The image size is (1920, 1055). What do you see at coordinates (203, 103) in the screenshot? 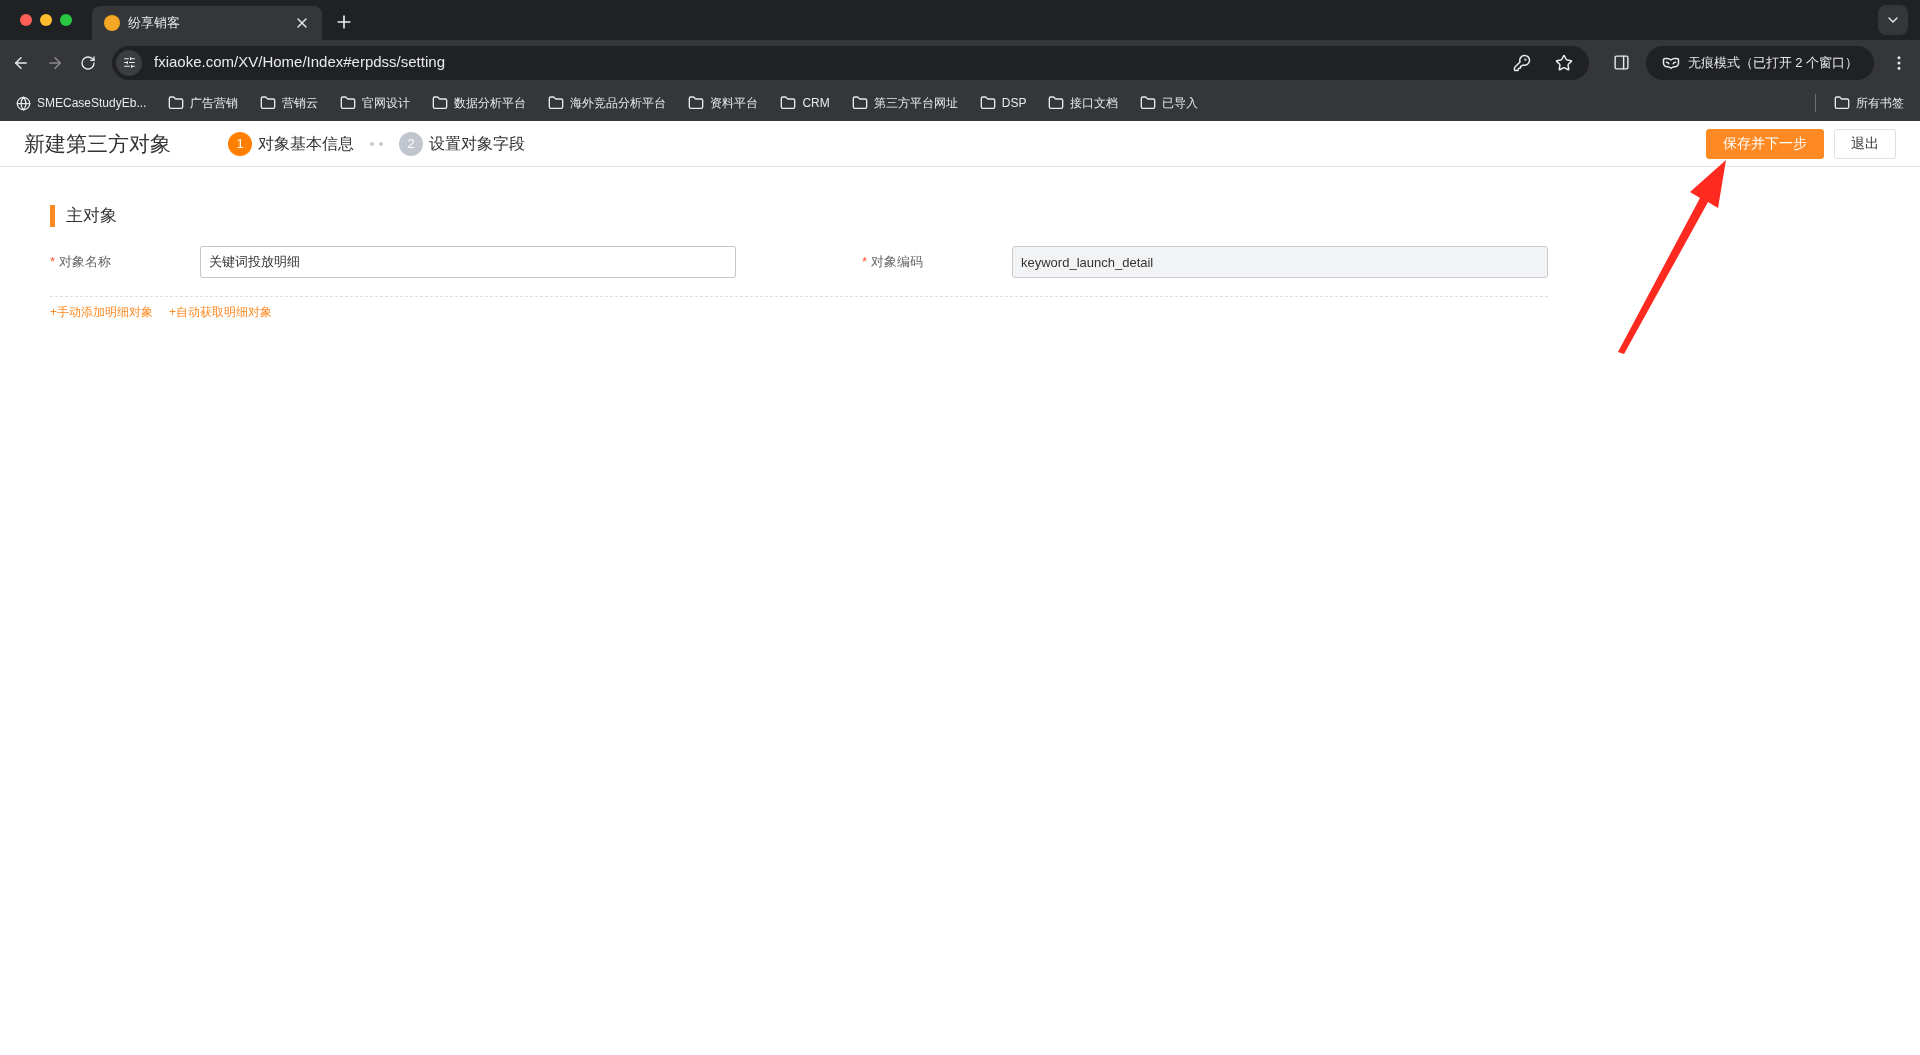
I see `bookmark-item: 广告营销` at bounding box center [203, 103].